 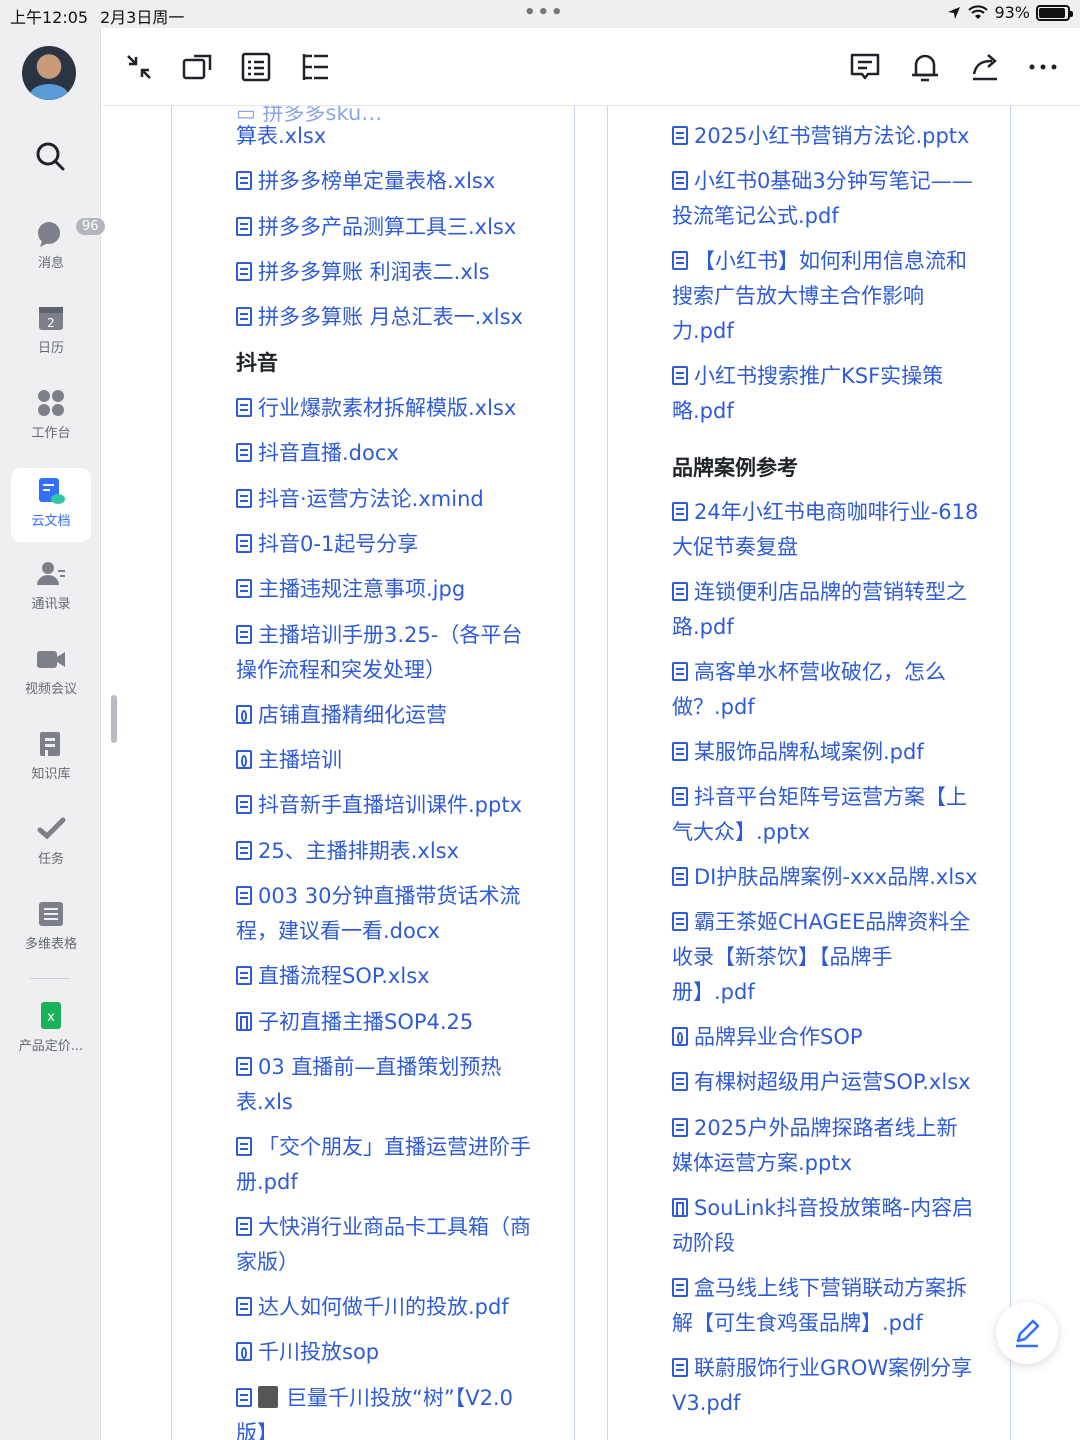 I want to click on sidebar-item-workplace: 工作台, so click(x=51, y=417).